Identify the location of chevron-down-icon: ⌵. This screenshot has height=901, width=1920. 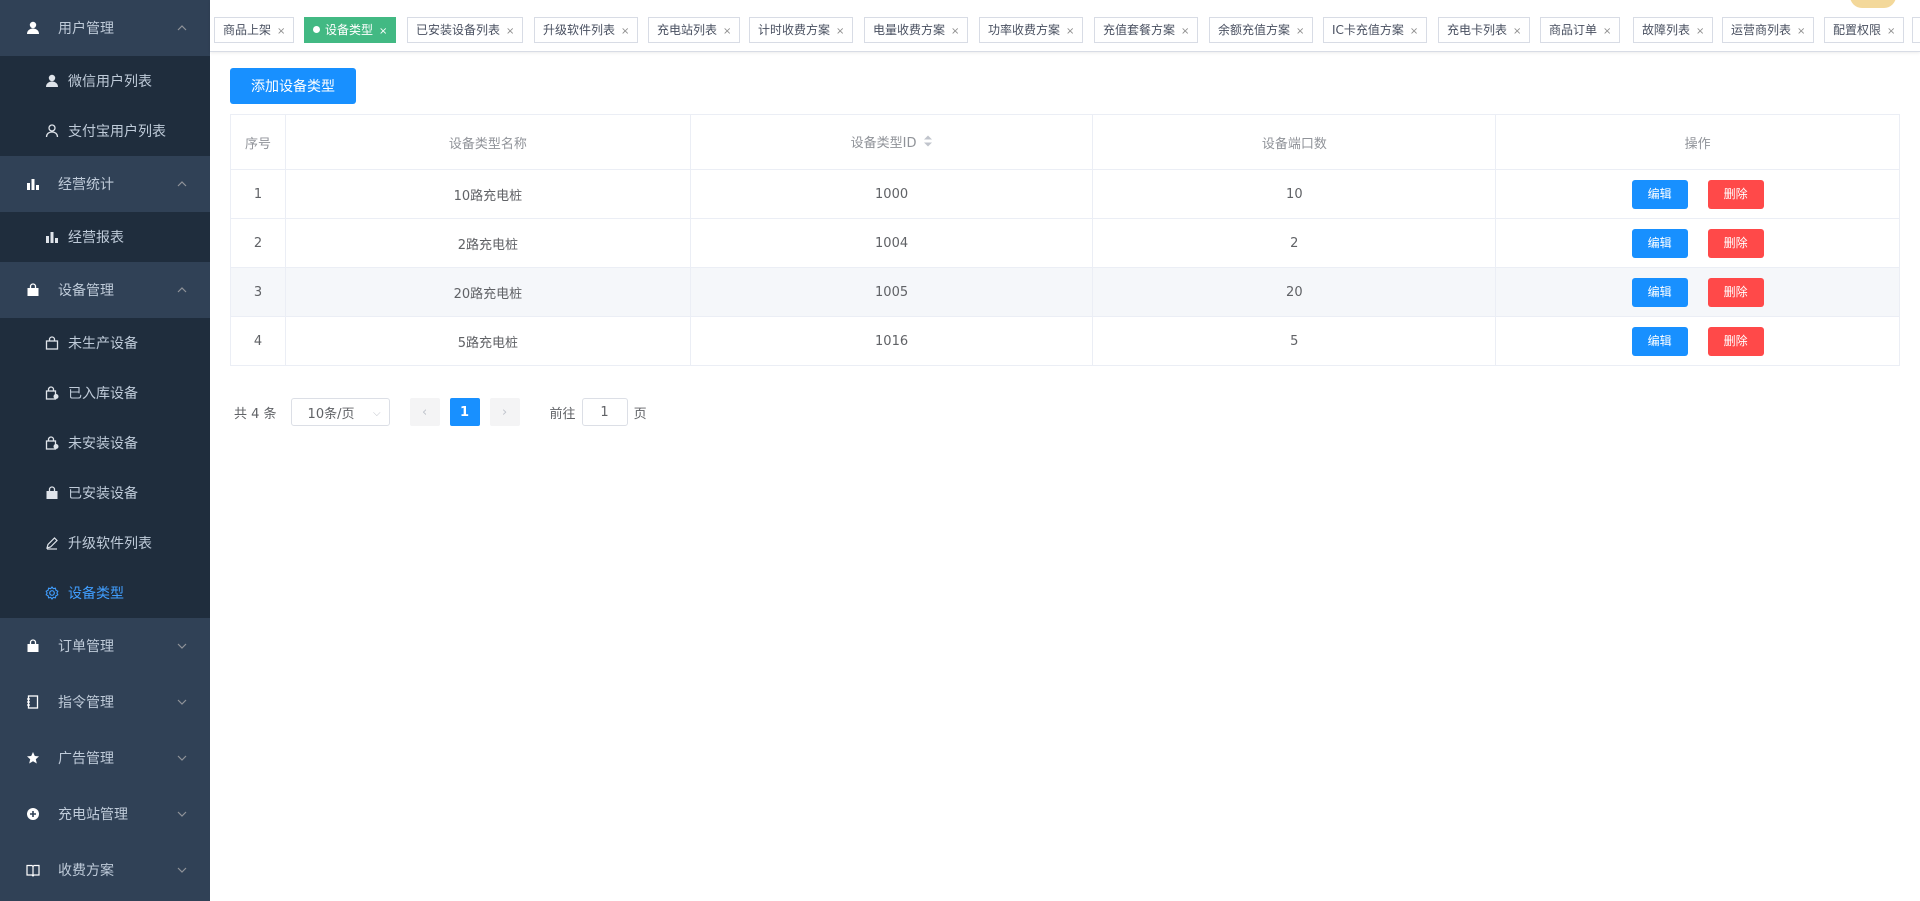
(376, 413).